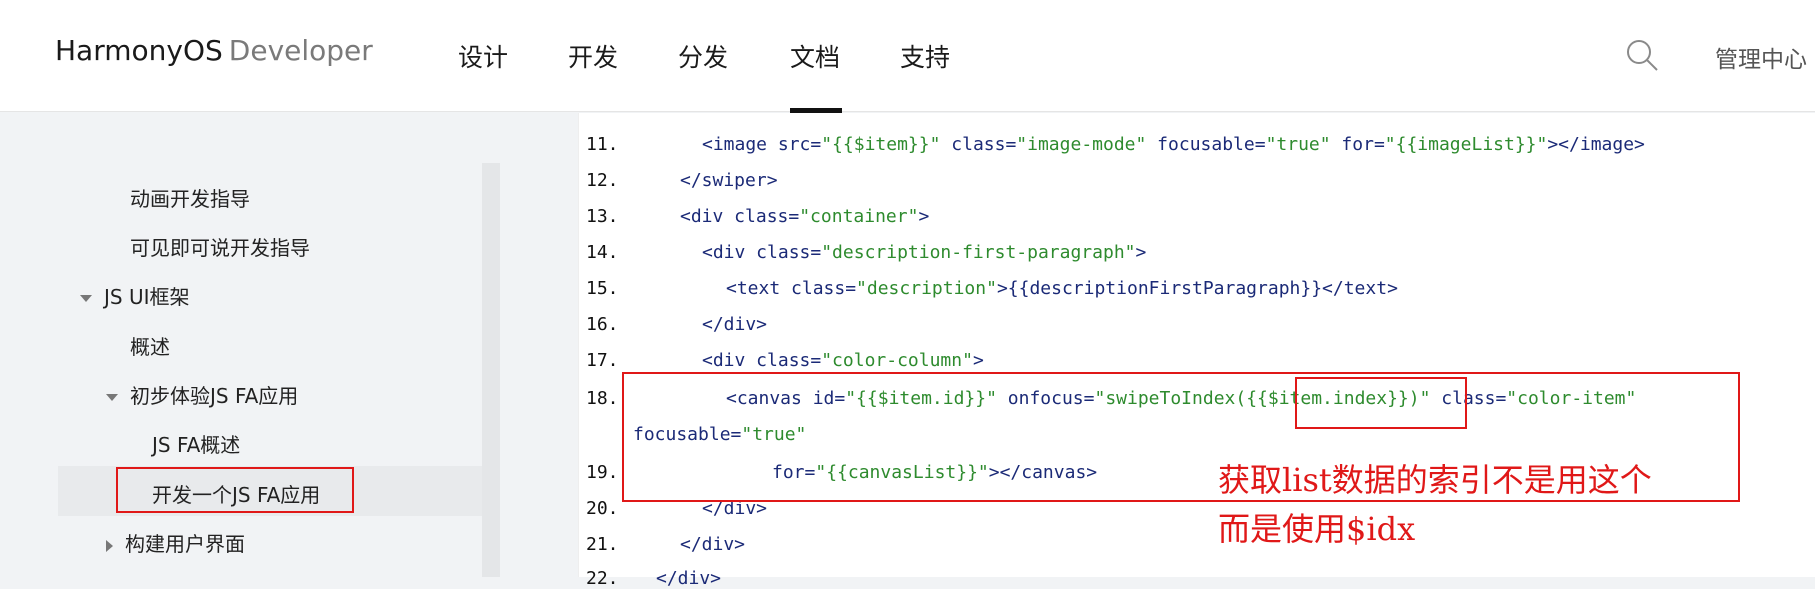 Image resolution: width=1815 pixels, height=589 pixels. Describe the element at coordinates (602, 472) in the screenshot. I see `line-number: 19.` at that location.